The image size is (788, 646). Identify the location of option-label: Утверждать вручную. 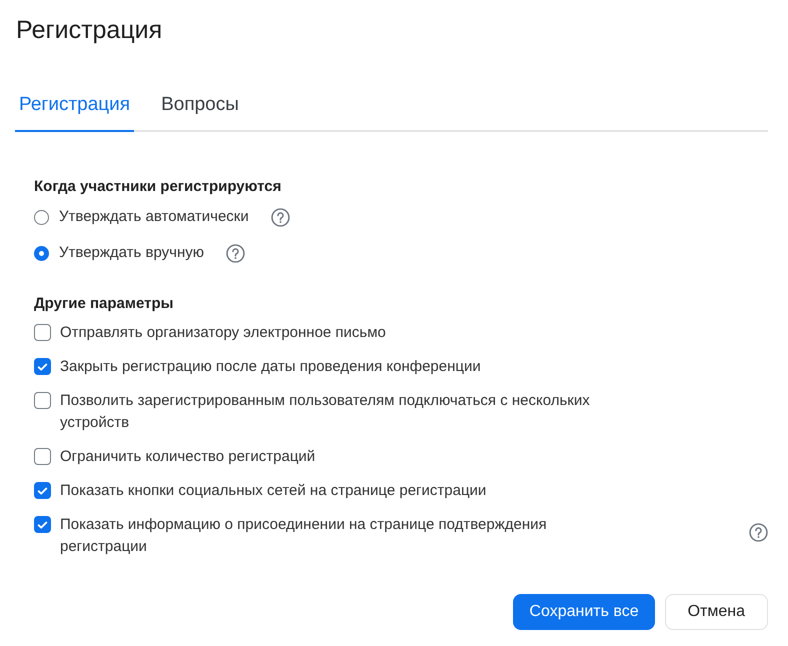
(131, 253).